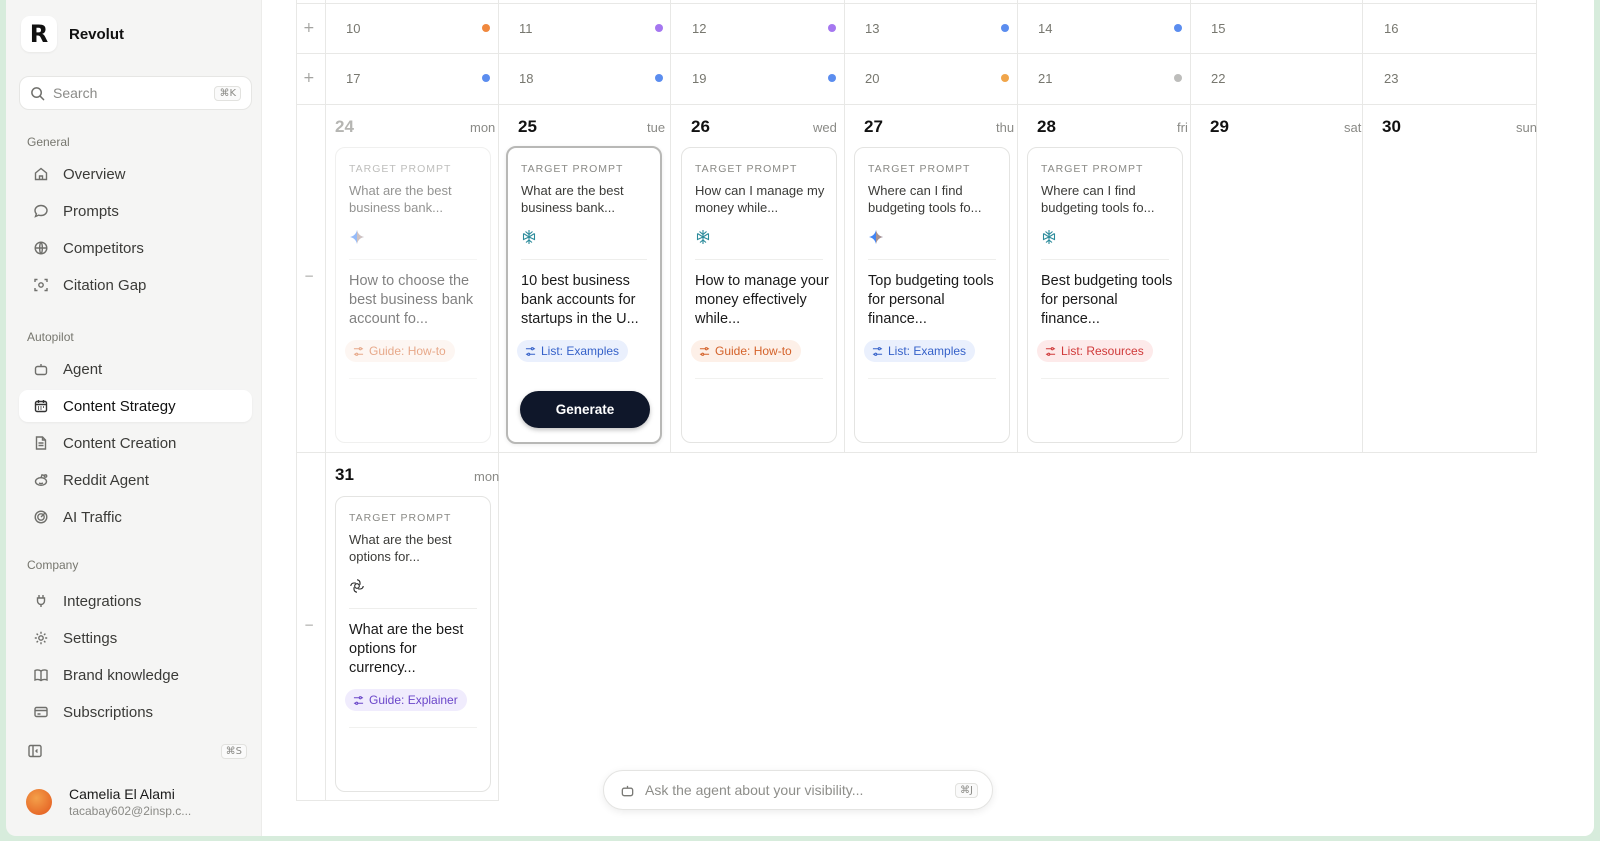  I want to click on agent-chat-input, so click(800, 790).